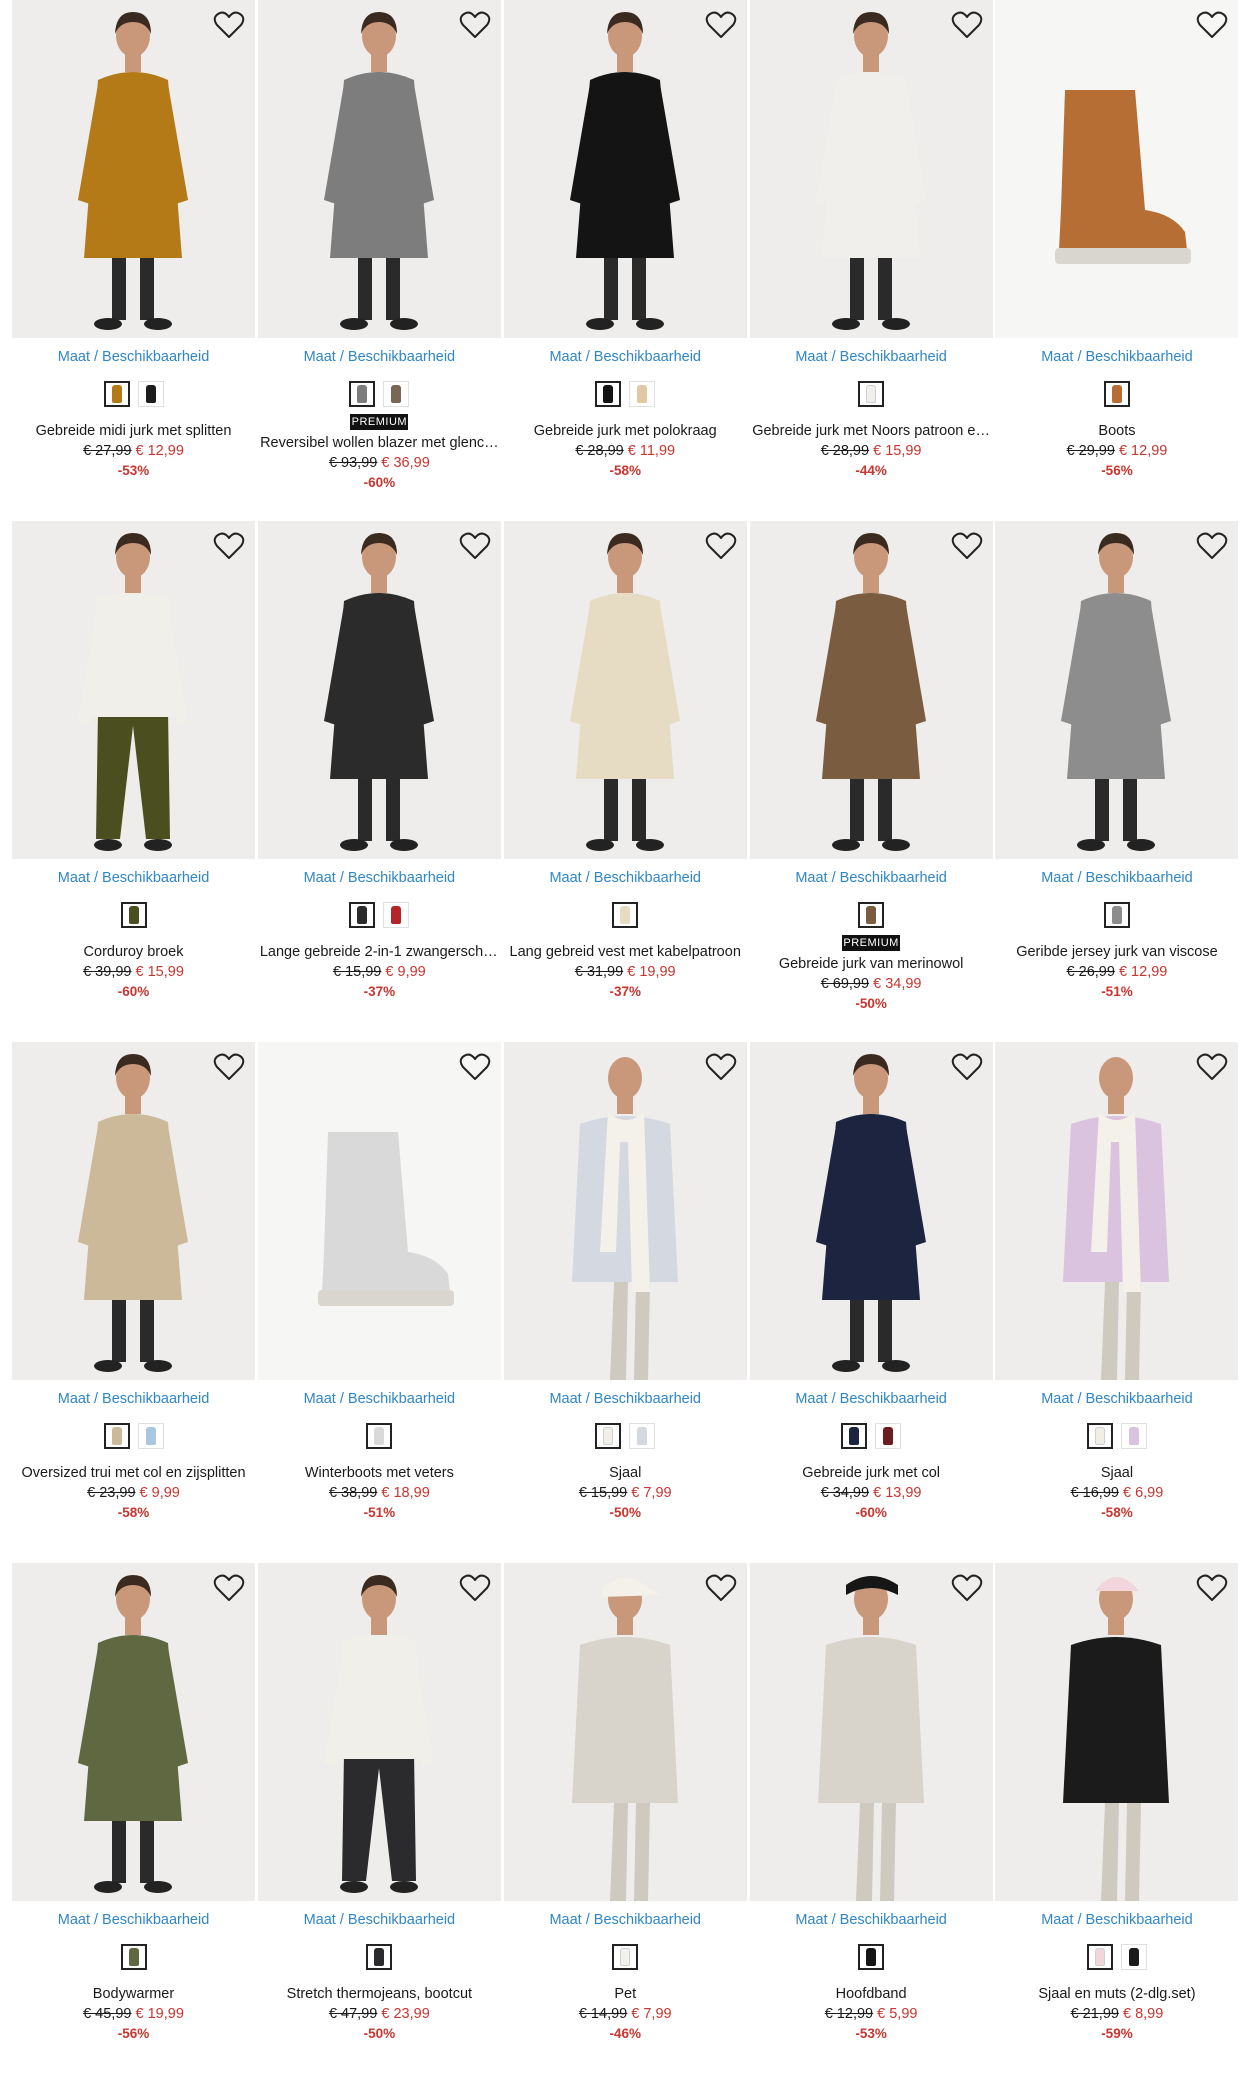  Describe the element at coordinates (133, 1994) in the screenshot. I see `product-name: Bodywarmer` at that location.